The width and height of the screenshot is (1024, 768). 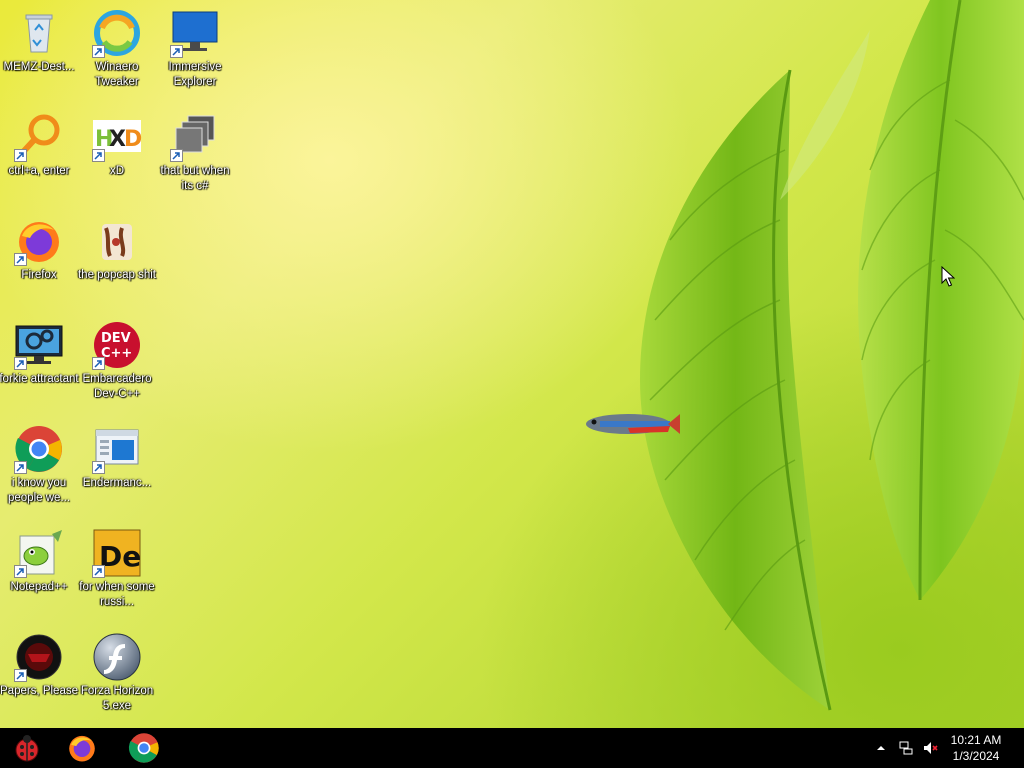 I want to click on desktop-icon-label: ctrl+a, enter, so click(x=39, y=171).